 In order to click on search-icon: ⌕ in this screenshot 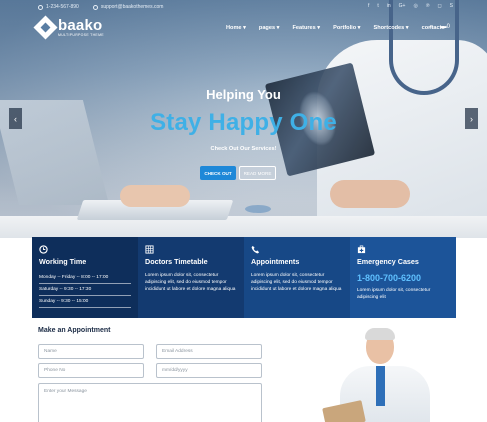, I will do `click(430, 27)`.